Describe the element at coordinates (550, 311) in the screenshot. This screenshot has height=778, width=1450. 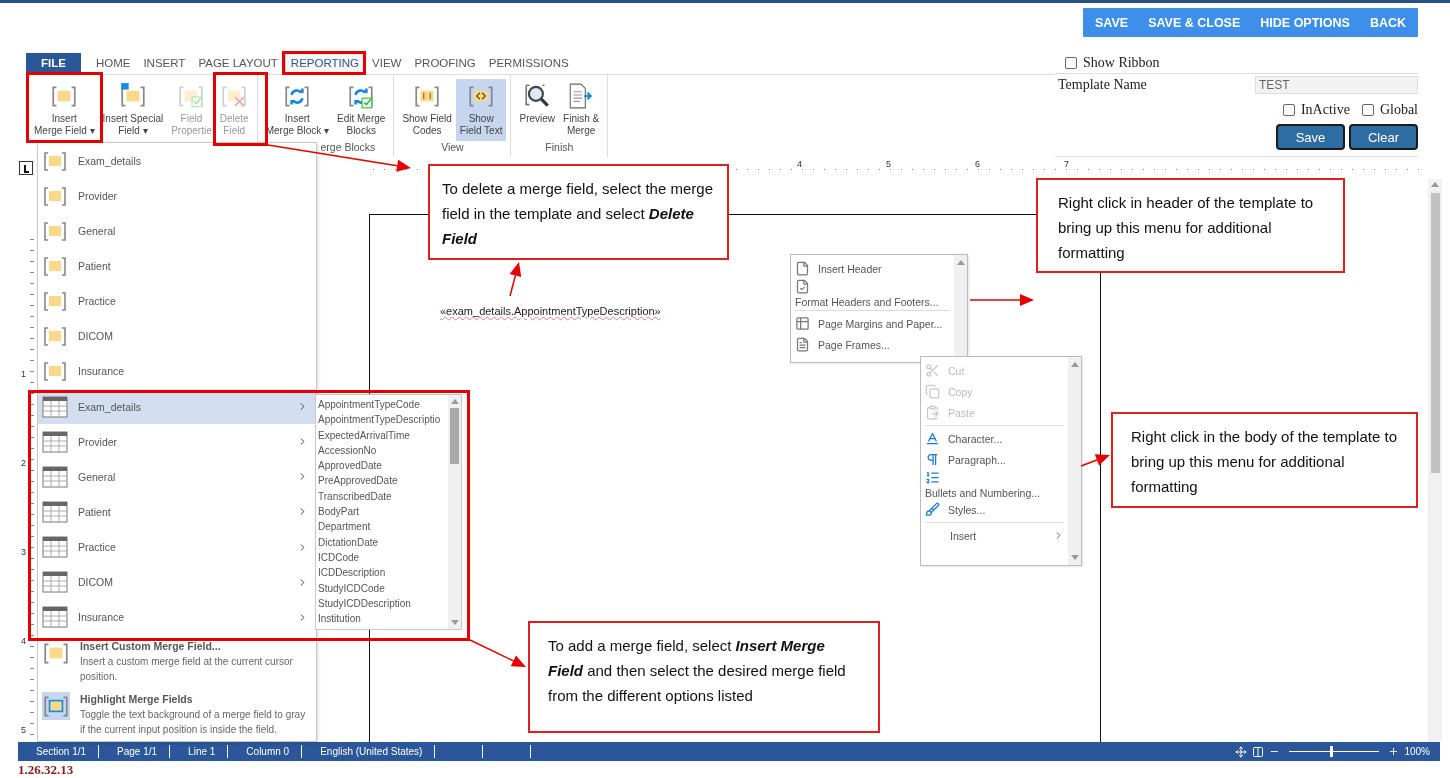
I see `merge-field-text: «exam_details.AppointmentTypeDescription»` at that location.